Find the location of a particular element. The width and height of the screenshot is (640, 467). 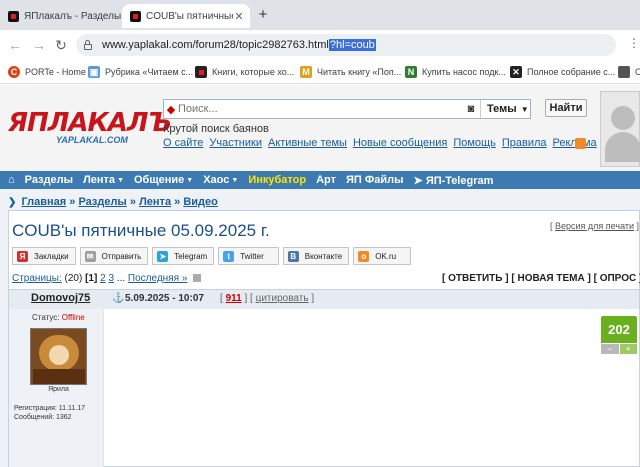

registration-date: Регистрация: 11.11.17 is located at coordinates (50, 408).